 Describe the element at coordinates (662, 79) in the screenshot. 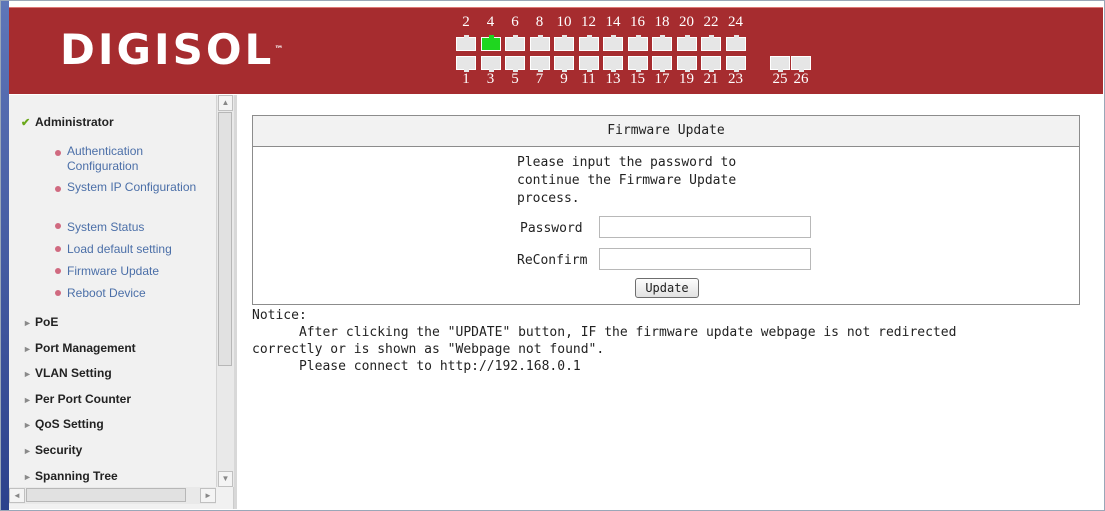

I see `port-number-label: 17` at that location.